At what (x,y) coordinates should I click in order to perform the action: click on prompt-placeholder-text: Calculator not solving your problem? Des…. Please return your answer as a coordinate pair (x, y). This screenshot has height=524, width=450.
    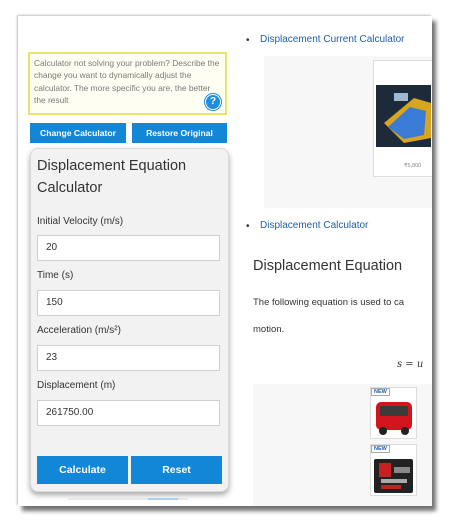
    Looking at the image, I should click on (127, 82).